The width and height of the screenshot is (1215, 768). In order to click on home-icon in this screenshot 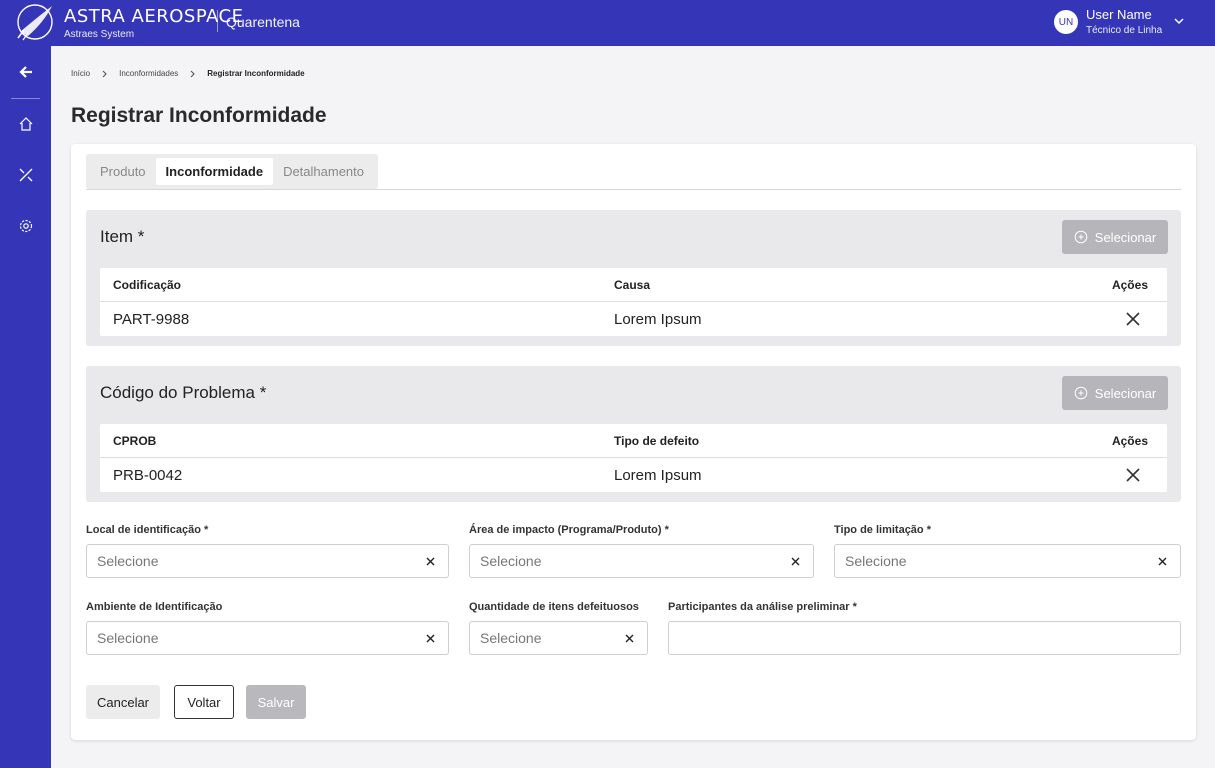, I will do `click(25, 124)`.